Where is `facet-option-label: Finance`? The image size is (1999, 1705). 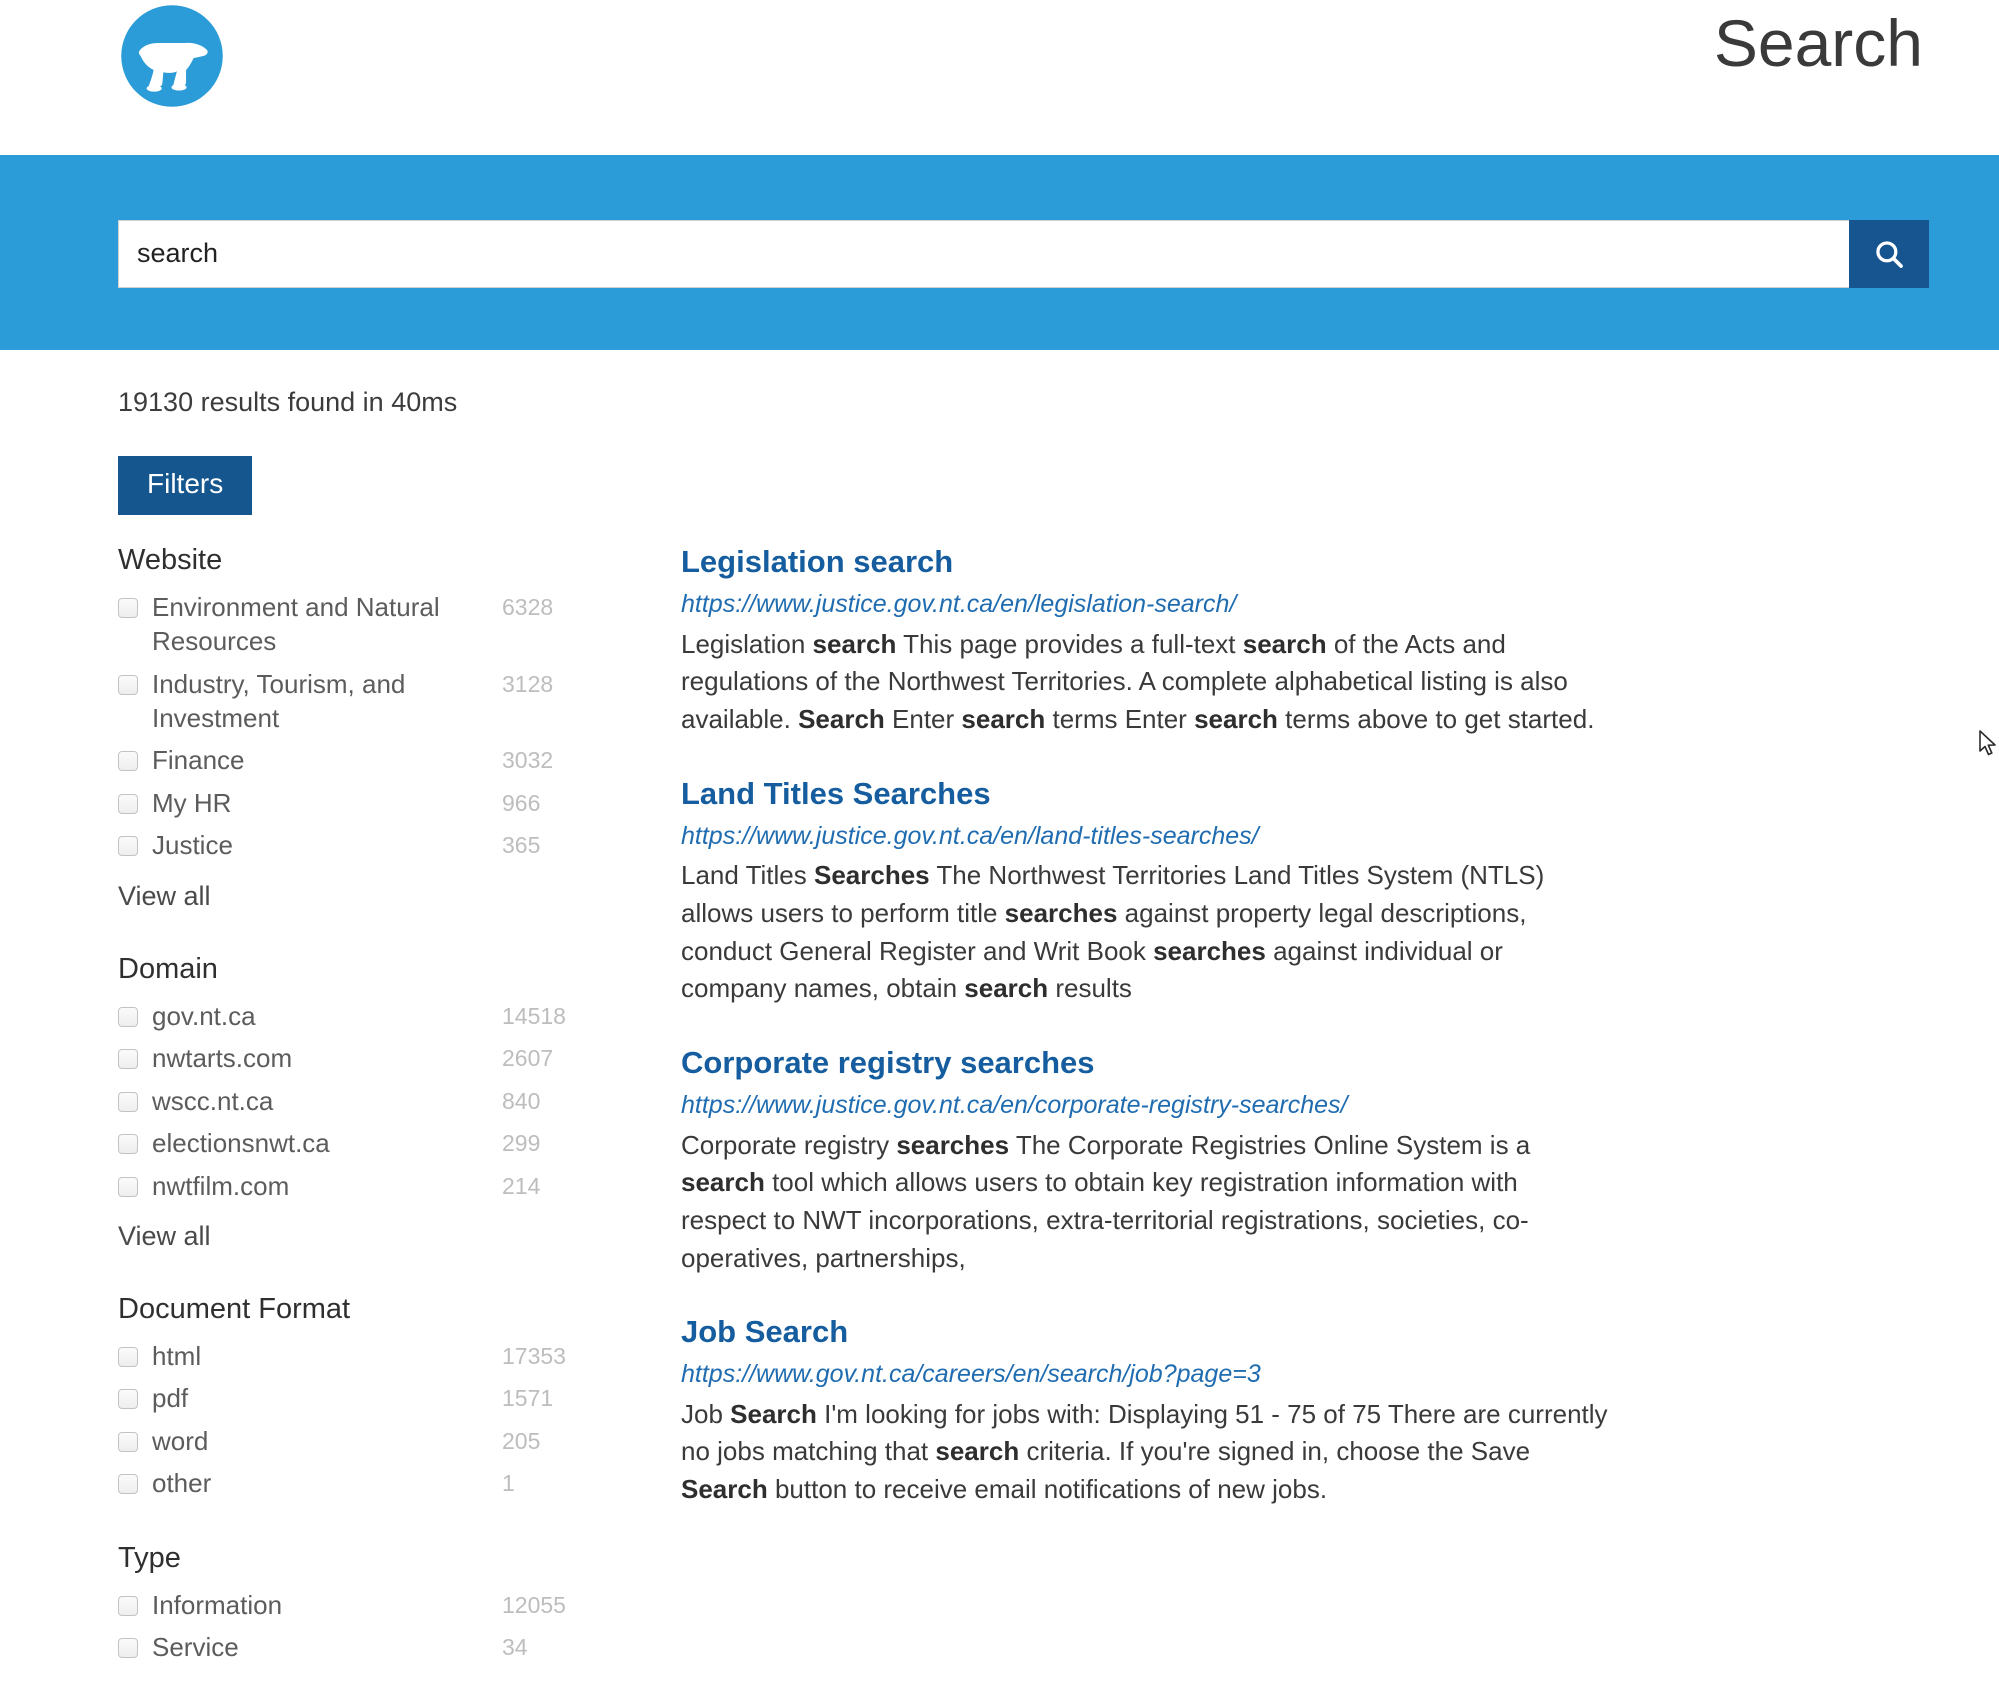 facet-option-label: Finance is located at coordinates (198, 760).